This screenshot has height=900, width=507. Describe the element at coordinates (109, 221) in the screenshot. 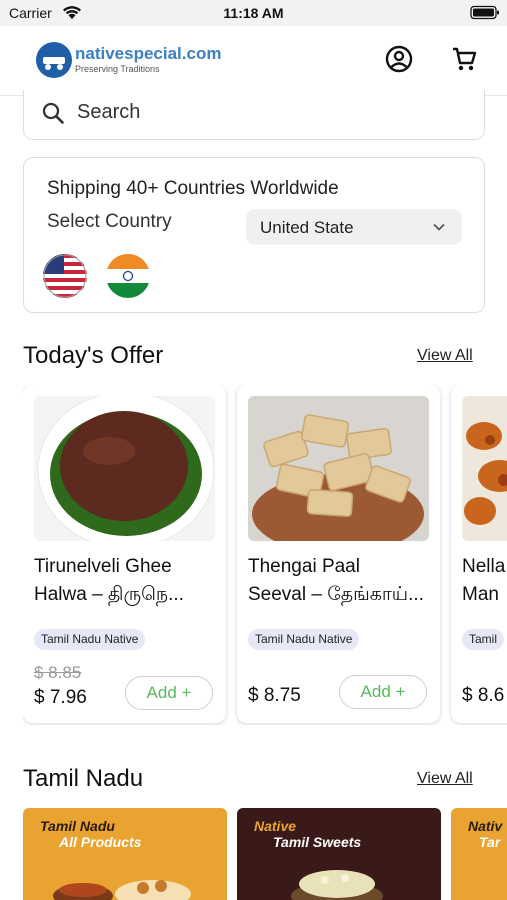

I see `select-country-label: Select Country` at that location.